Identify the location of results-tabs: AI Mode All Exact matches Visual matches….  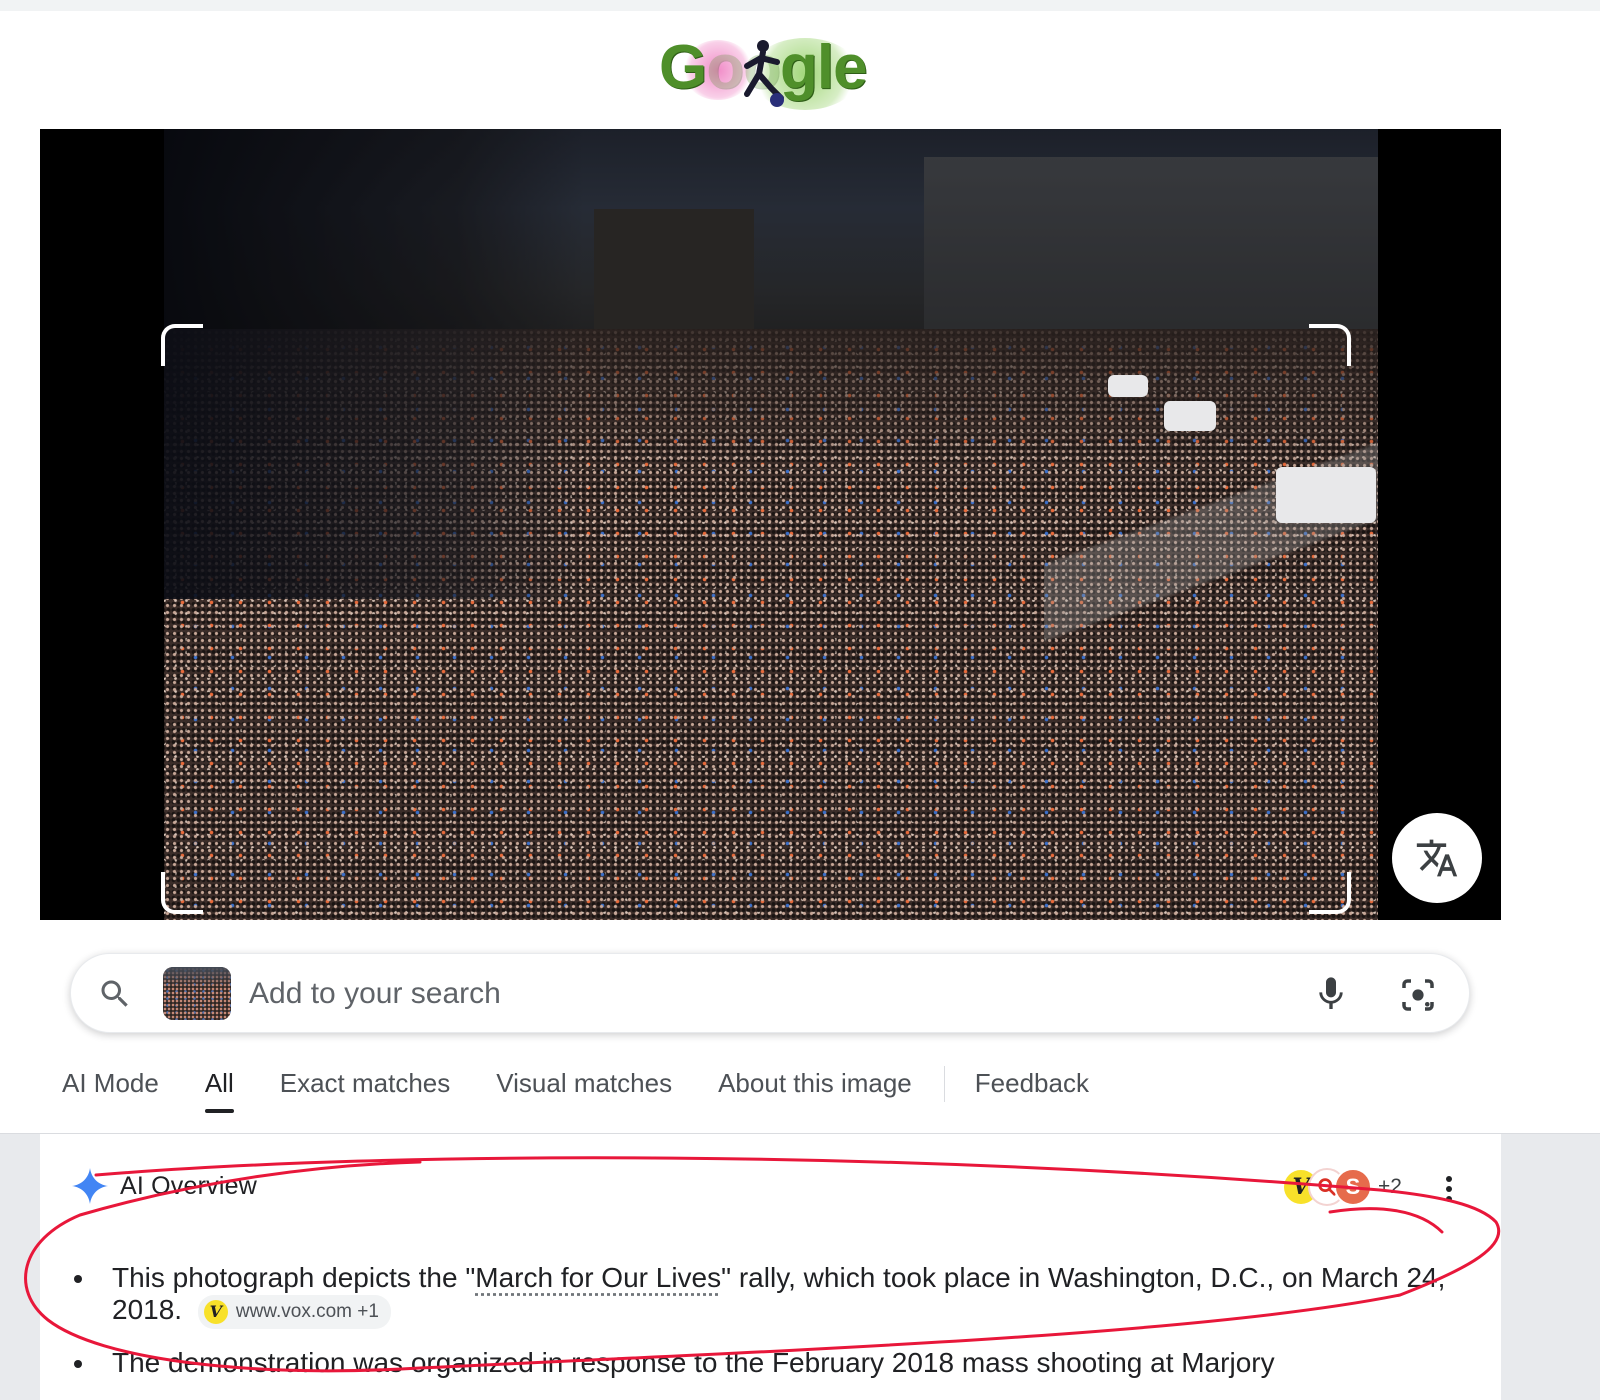
(598, 1092).